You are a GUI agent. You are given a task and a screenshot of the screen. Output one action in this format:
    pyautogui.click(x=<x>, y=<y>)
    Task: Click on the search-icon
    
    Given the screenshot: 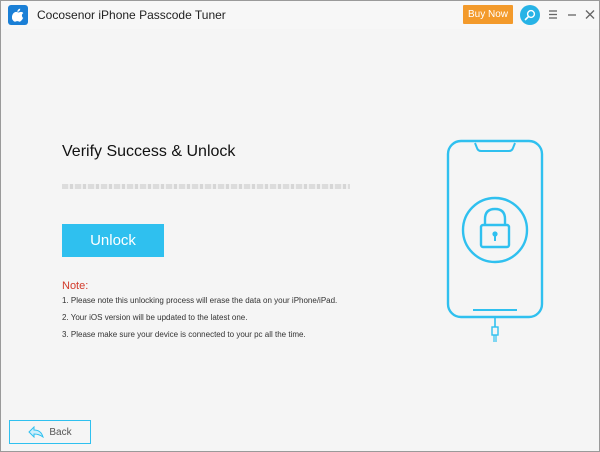 What is the action you would take?
    pyautogui.click(x=530, y=15)
    